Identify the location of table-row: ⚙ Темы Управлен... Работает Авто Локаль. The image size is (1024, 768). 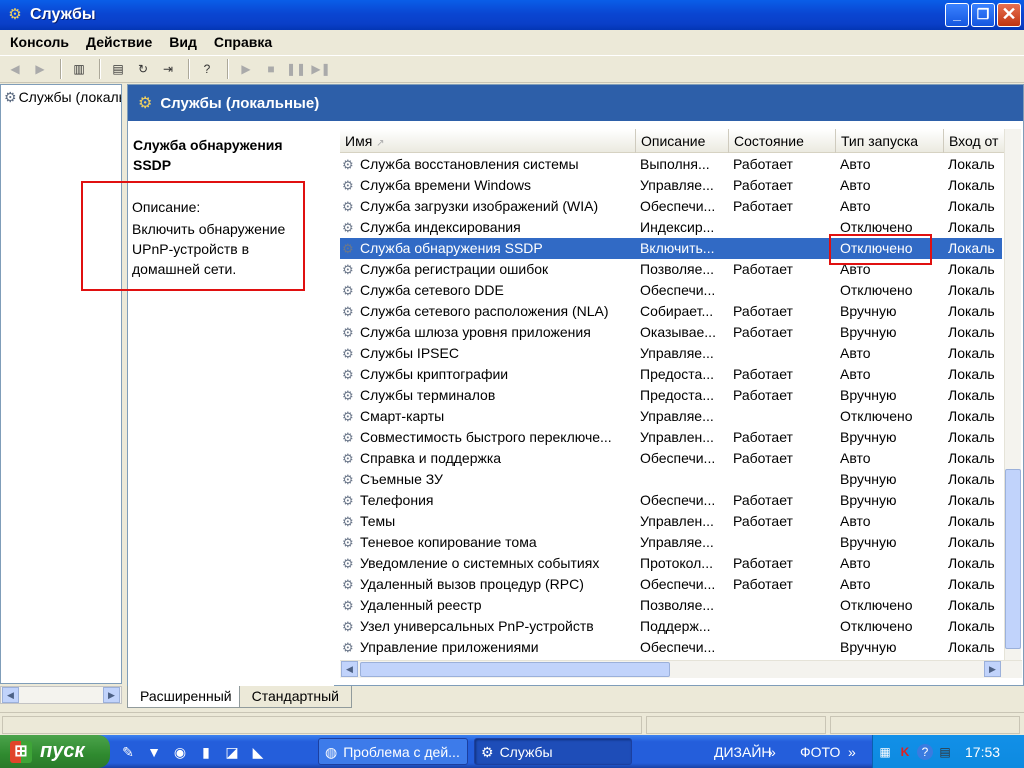
(671, 521).